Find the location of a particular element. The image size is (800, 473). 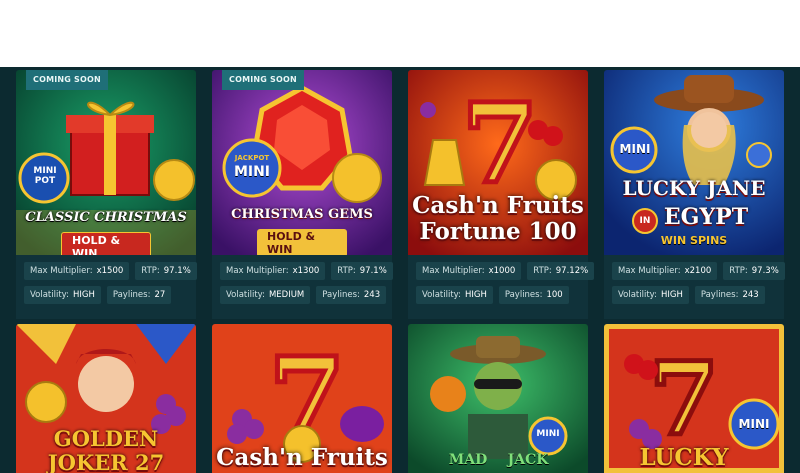

game-card-lucky: 7 MINI LUCKY is located at coordinates (694, 398).